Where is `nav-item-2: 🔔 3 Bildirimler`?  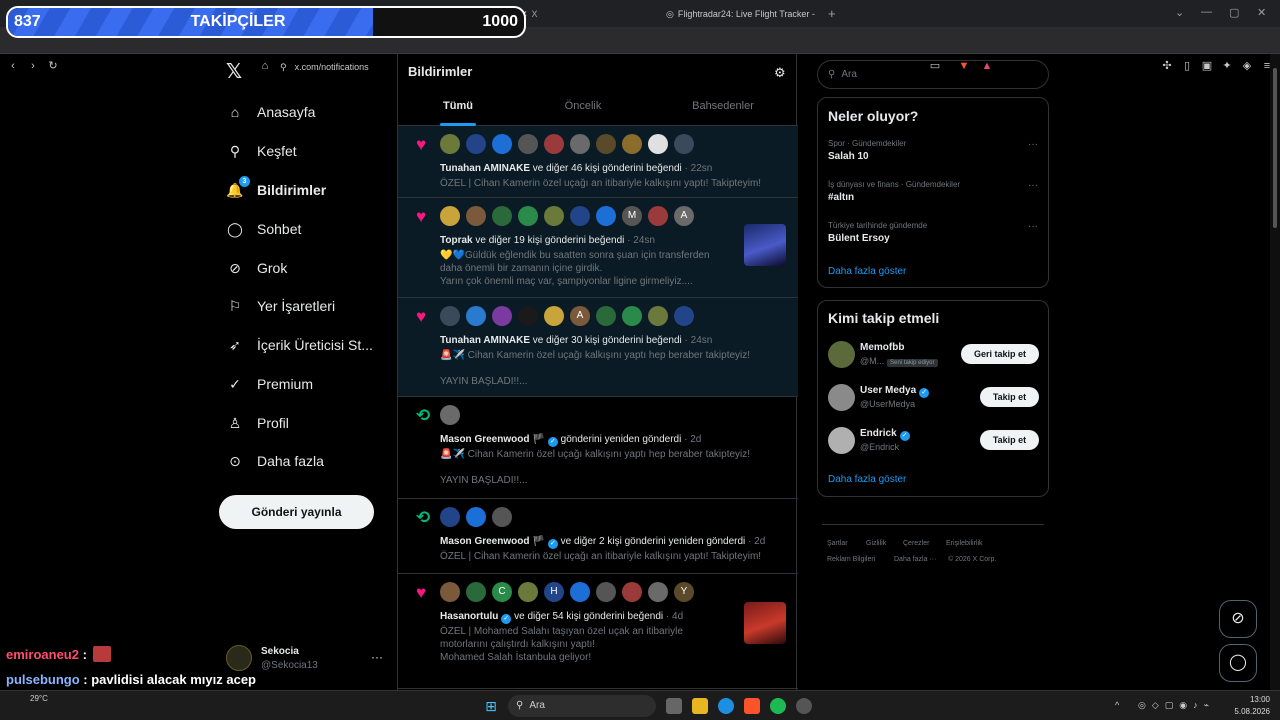
nav-item-2: 🔔 3 Bildirimler is located at coordinates (276, 190).